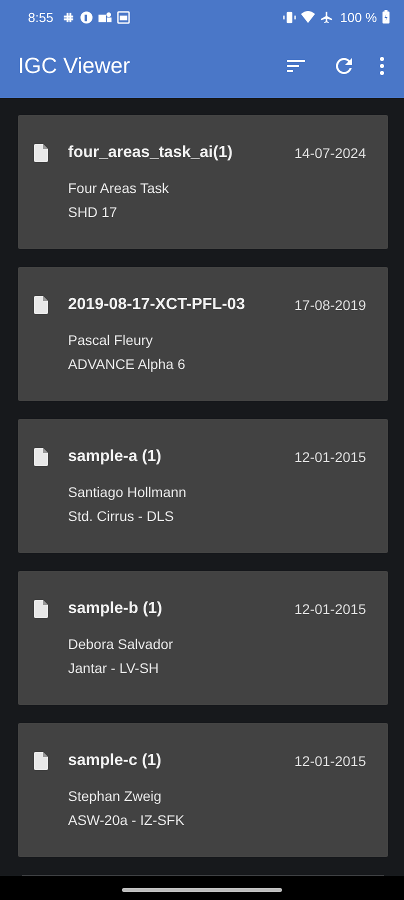  What do you see at coordinates (156, 305) in the screenshot?
I see `file-name: 2019-08-17-XCT-PFL-03` at bounding box center [156, 305].